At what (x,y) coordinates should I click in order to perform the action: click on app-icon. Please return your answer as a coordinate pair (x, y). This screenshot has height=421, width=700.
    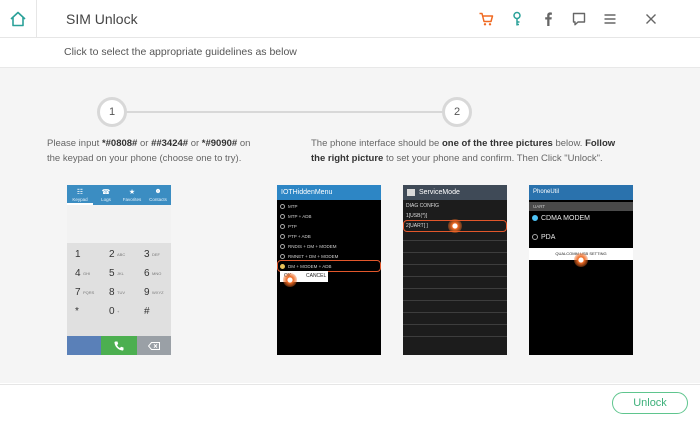
    Looking at the image, I should click on (411, 192).